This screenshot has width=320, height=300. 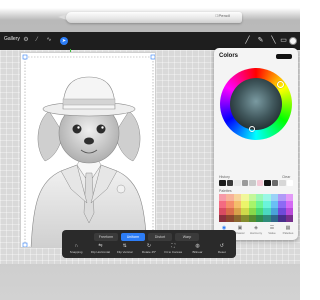 What do you see at coordinates (125, 248) in the screenshot?
I see `transform-action-flip-vertical: ⇅ Flip Vertical` at bounding box center [125, 248].